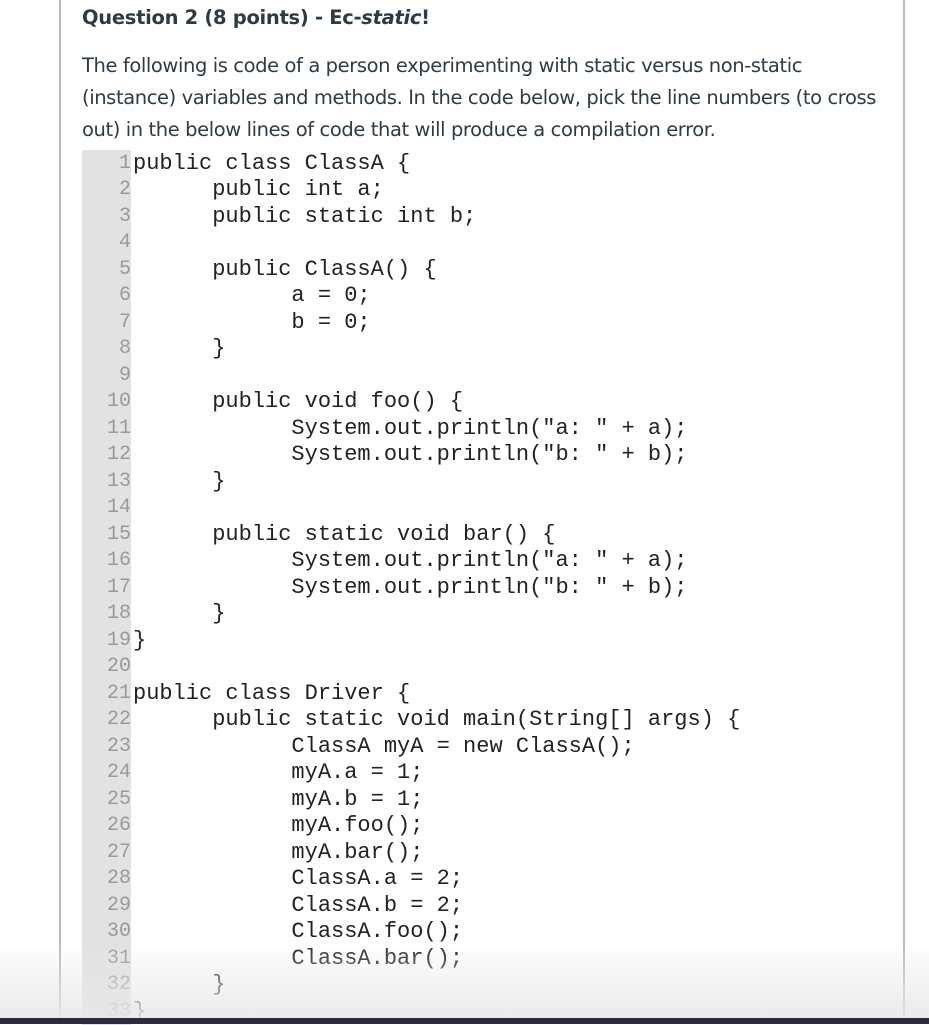  What do you see at coordinates (106, 348) in the screenshot?
I see `line-number: 8` at bounding box center [106, 348].